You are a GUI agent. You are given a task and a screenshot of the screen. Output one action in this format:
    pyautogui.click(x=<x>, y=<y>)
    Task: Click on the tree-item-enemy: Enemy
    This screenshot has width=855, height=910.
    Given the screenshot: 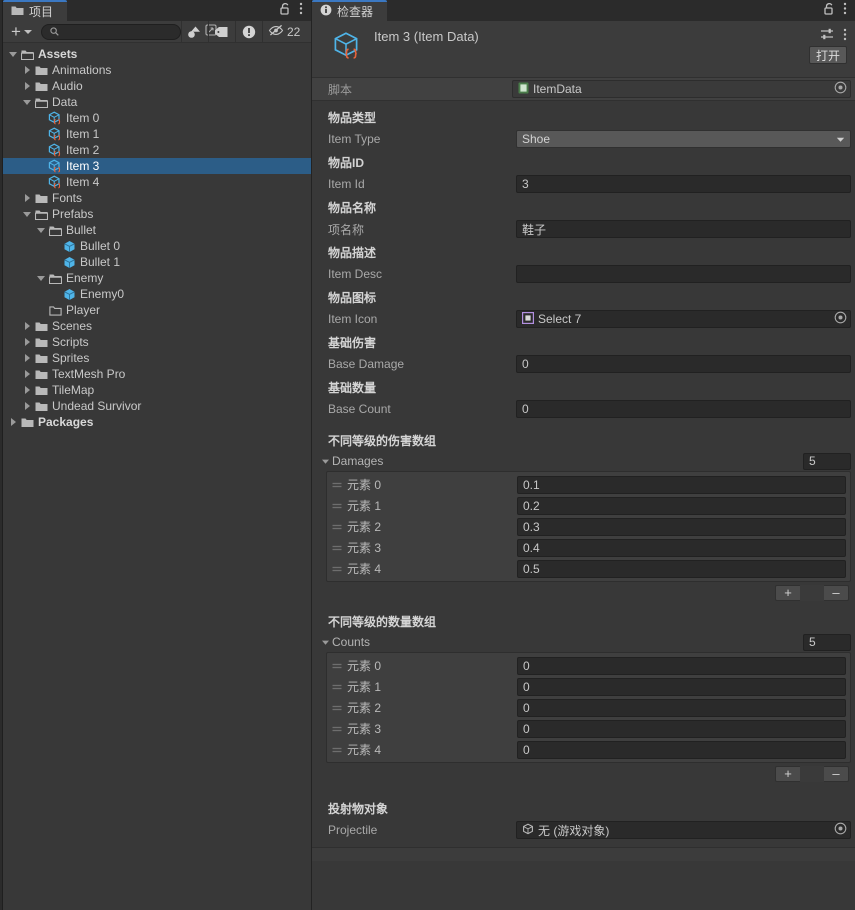 What is the action you would take?
    pyautogui.click(x=157, y=278)
    